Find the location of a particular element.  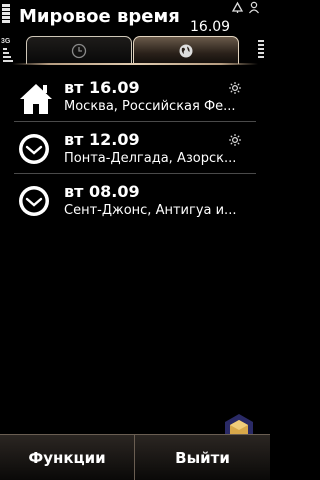

network-type-label: 3G is located at coordinates (6, 41).